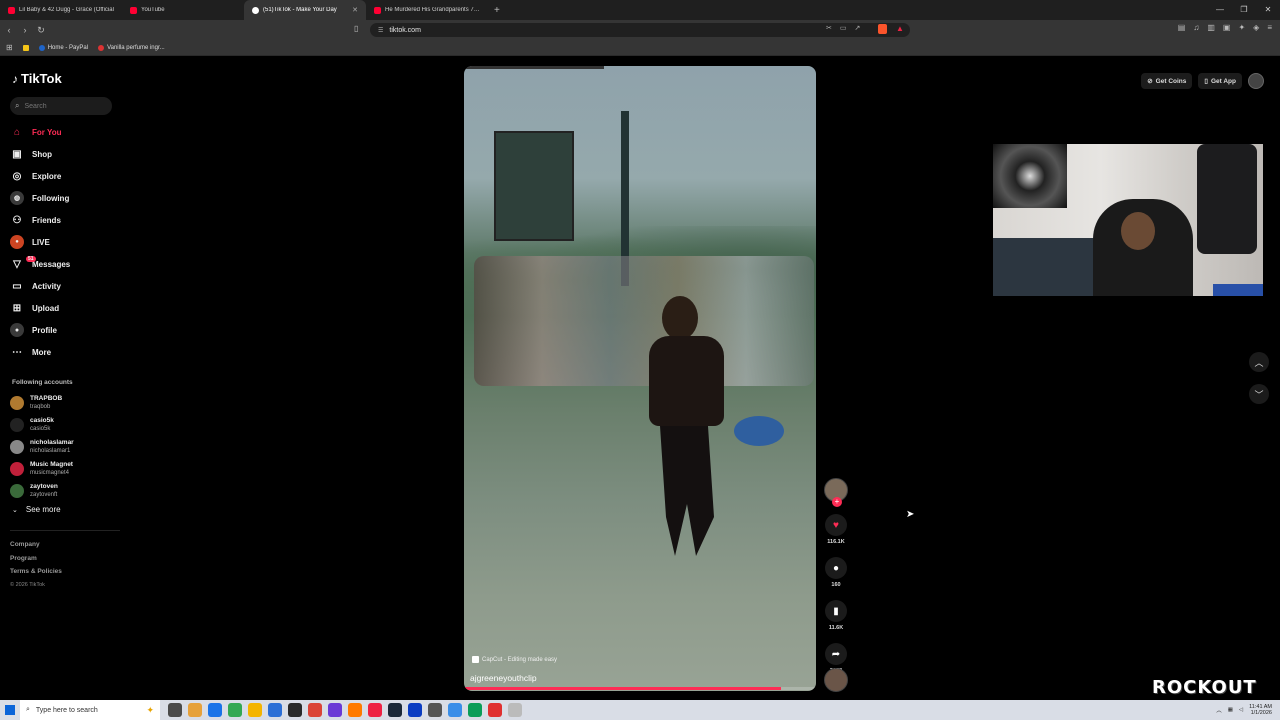 This screenshot has height=720, width=1280. Describe the element at coordinates (65, 352) in the screenshot. I see `nav-item-more: ⋯ More` at that location.